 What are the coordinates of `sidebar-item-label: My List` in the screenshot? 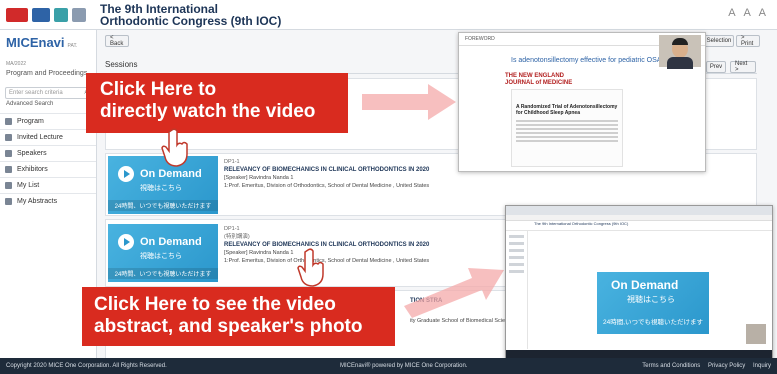 It's located at (28, 185).